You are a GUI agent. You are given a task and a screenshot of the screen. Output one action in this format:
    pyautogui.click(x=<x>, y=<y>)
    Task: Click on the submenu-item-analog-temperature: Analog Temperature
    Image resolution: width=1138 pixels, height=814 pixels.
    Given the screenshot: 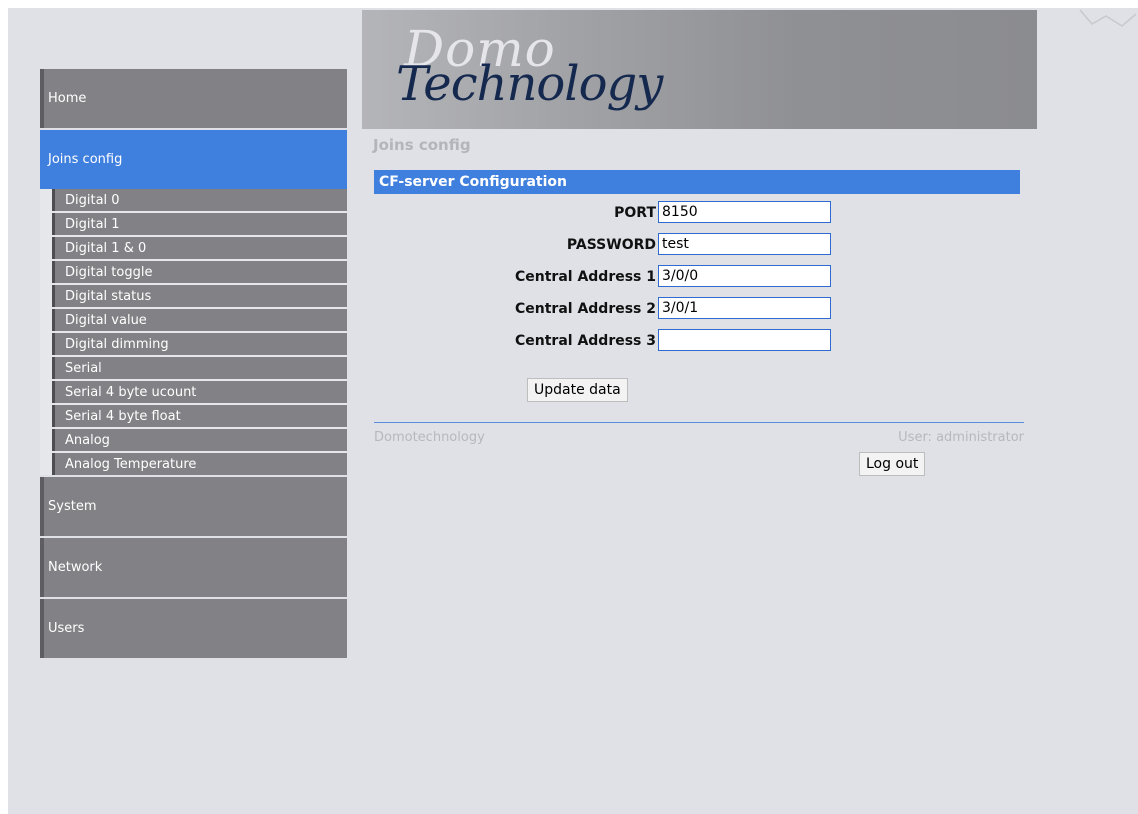 What is the action you would take?
    pyautogui.click(x=199, y=464)
    